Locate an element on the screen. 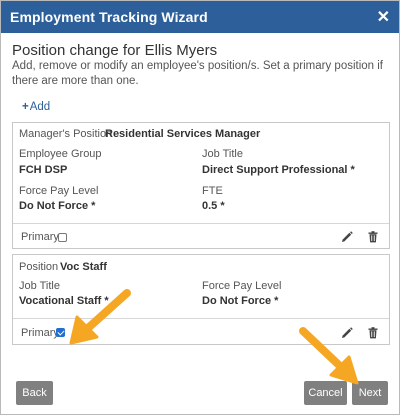 This screenshot has height=415, width=400. job-title-value: Vocational Staff * is located at coordinates (64, 301).